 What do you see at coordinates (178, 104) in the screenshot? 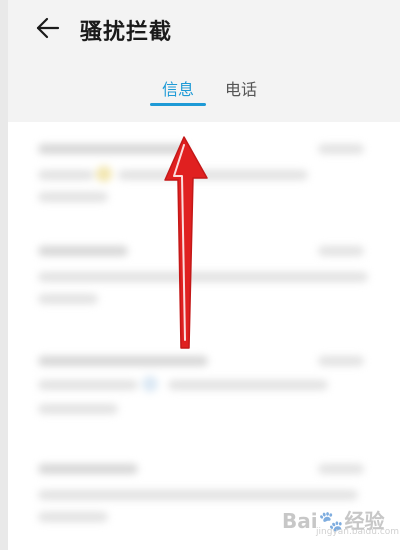
I see `tab-active-indicator` at bounding box center [178, 104].